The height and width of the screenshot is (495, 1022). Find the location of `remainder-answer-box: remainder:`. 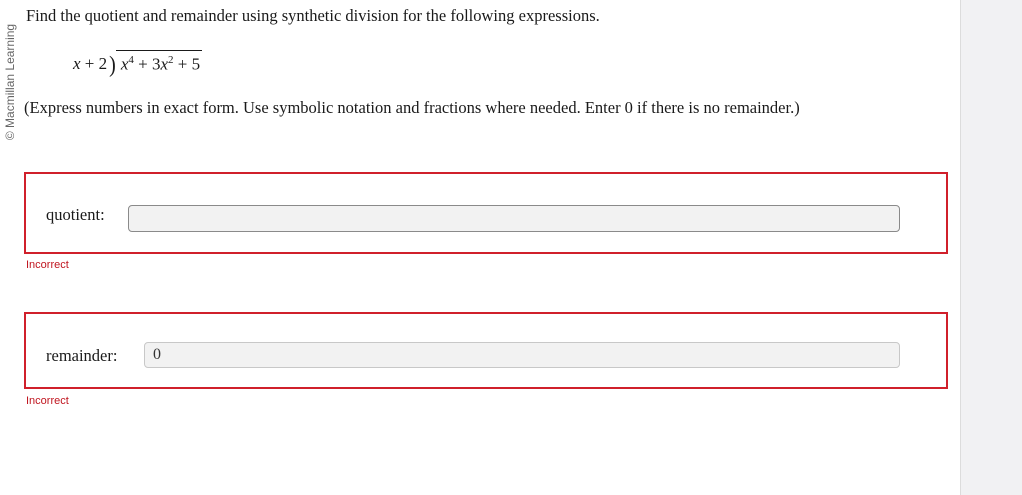

remainder-answer-box: remainder: is located at coordinates (486, 350).